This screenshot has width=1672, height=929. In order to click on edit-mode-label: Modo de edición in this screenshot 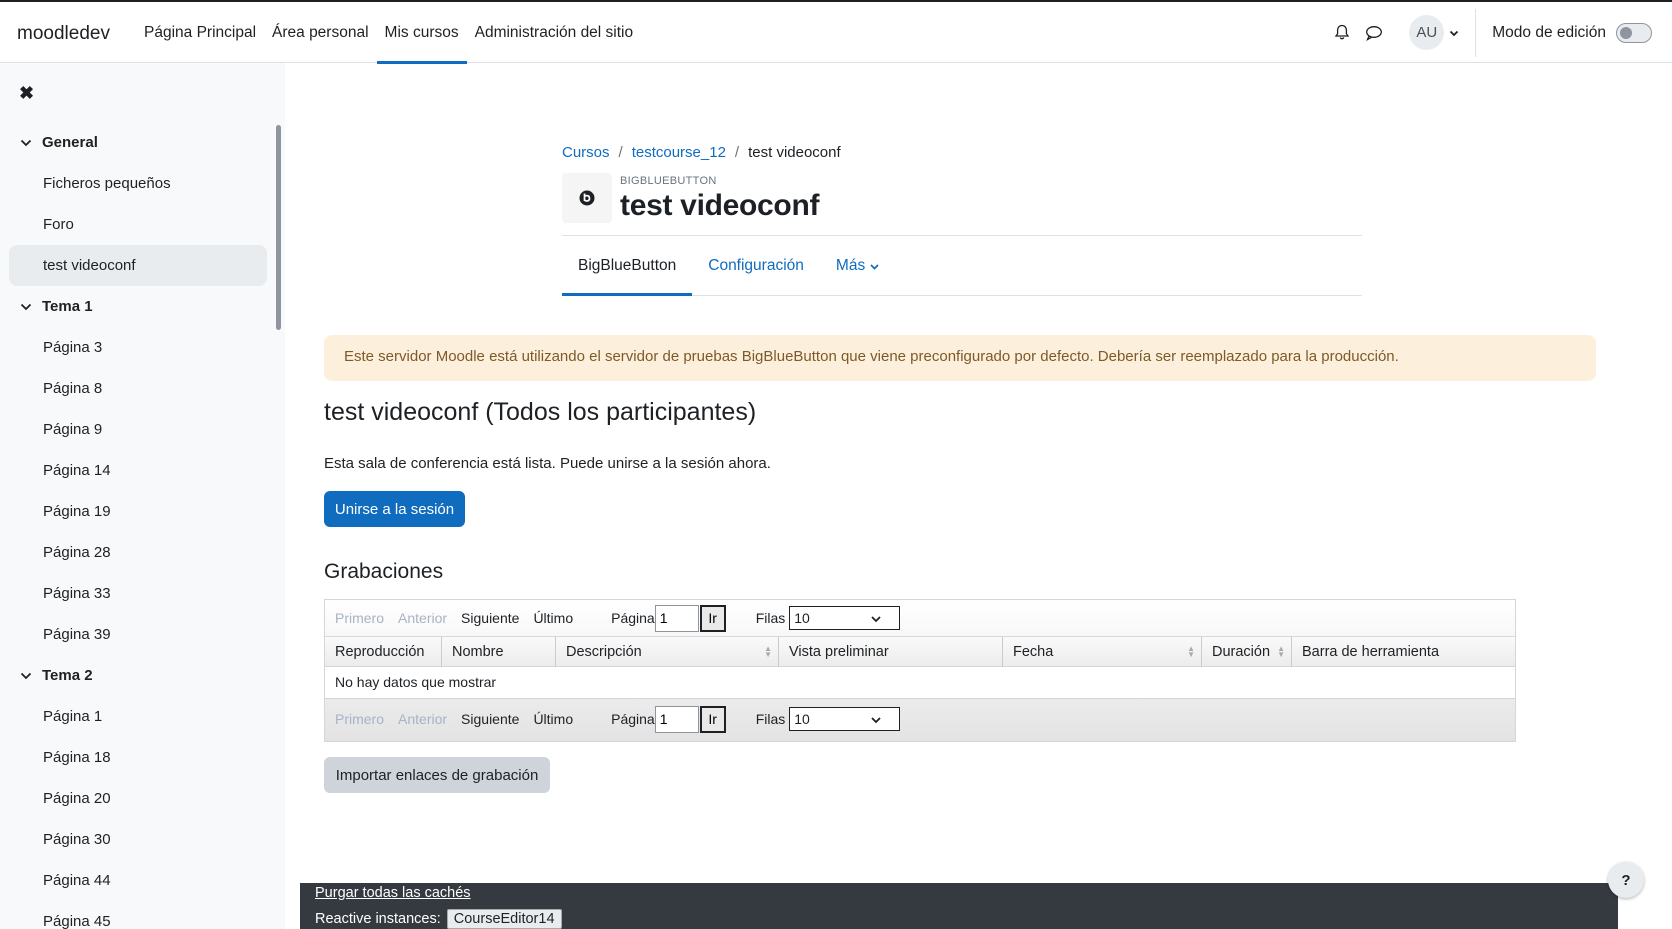, I will do `click(1549, 32)`.